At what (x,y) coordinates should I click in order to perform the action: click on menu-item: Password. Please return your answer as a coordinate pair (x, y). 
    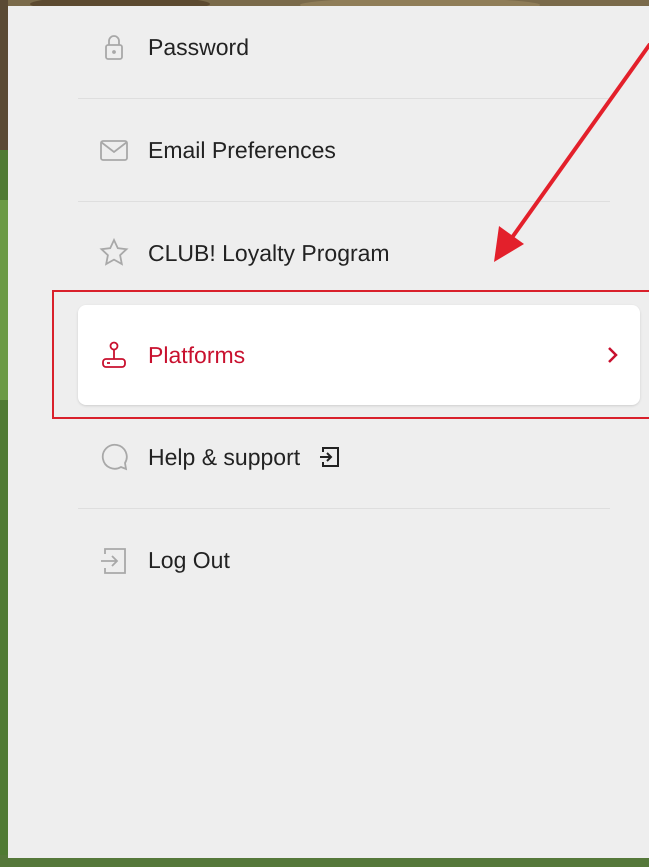
    Looking at the image, I should click on (359, 48).